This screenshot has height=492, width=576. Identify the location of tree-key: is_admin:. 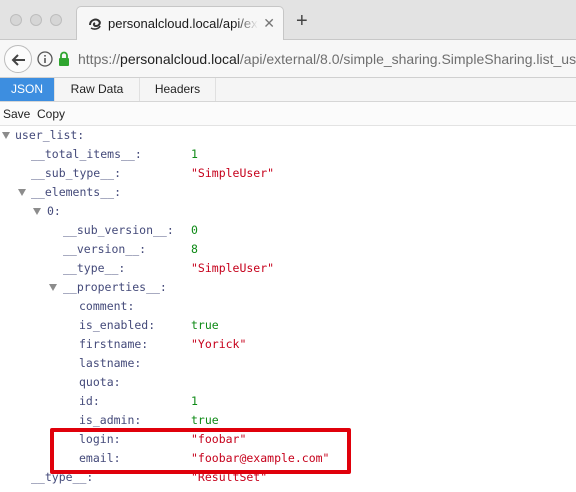
(110, 420).